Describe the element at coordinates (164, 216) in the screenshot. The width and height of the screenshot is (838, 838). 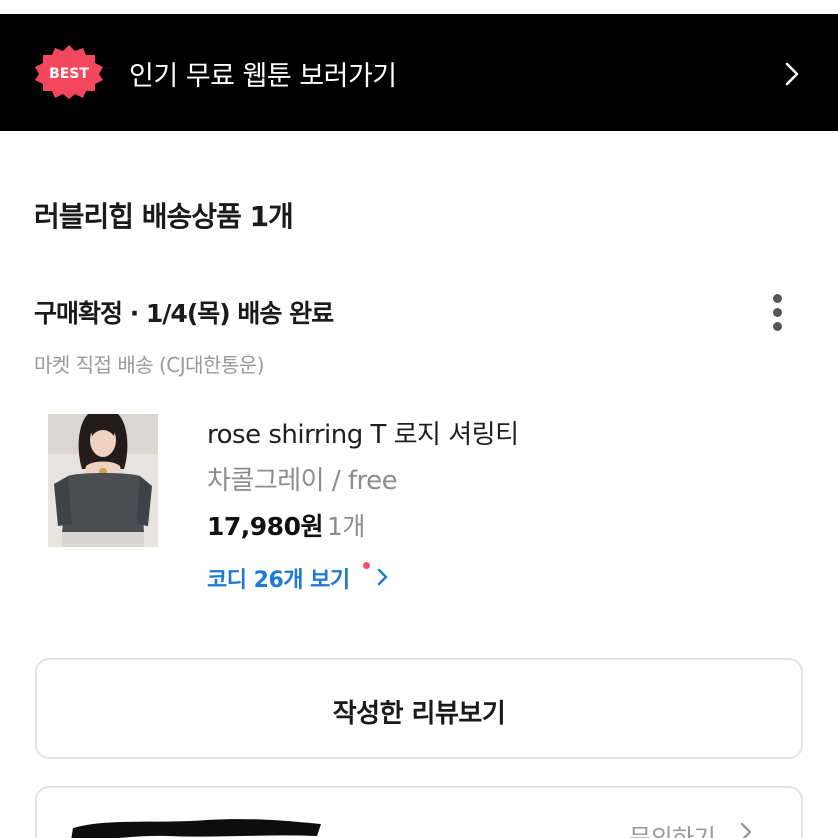
I see `seller-shipment-title: 러블리힙 배송상품 1개` at that location.